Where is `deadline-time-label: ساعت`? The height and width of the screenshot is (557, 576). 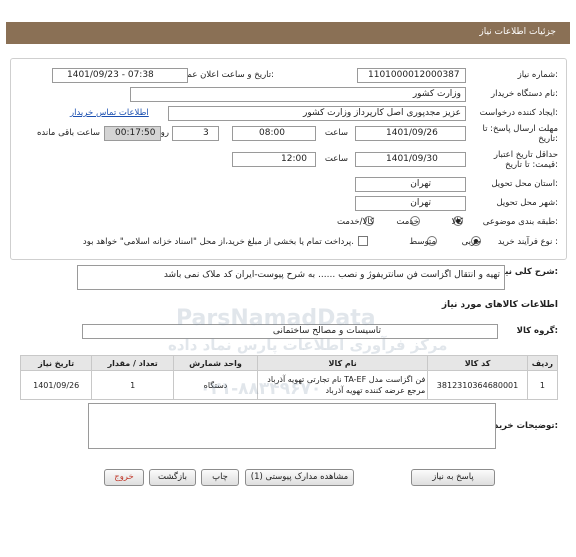 deadline-time-label: ساعت is located at coordinates (336, 133).